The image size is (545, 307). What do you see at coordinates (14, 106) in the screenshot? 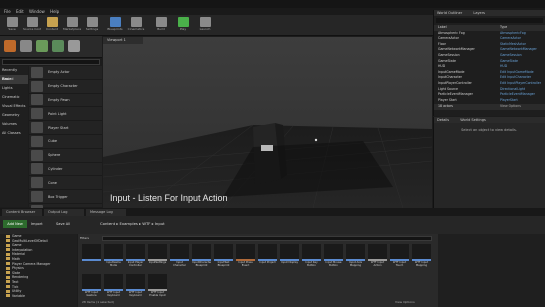
I see `category-visual-effects: Visual Effects` at bounding box center [14, 106].